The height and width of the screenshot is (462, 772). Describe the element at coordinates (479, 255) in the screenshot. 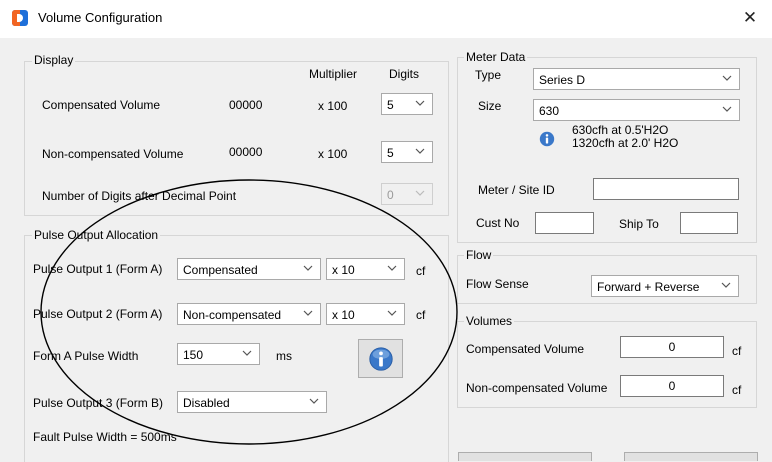

I see `flow-group-label: Flow` at that location.